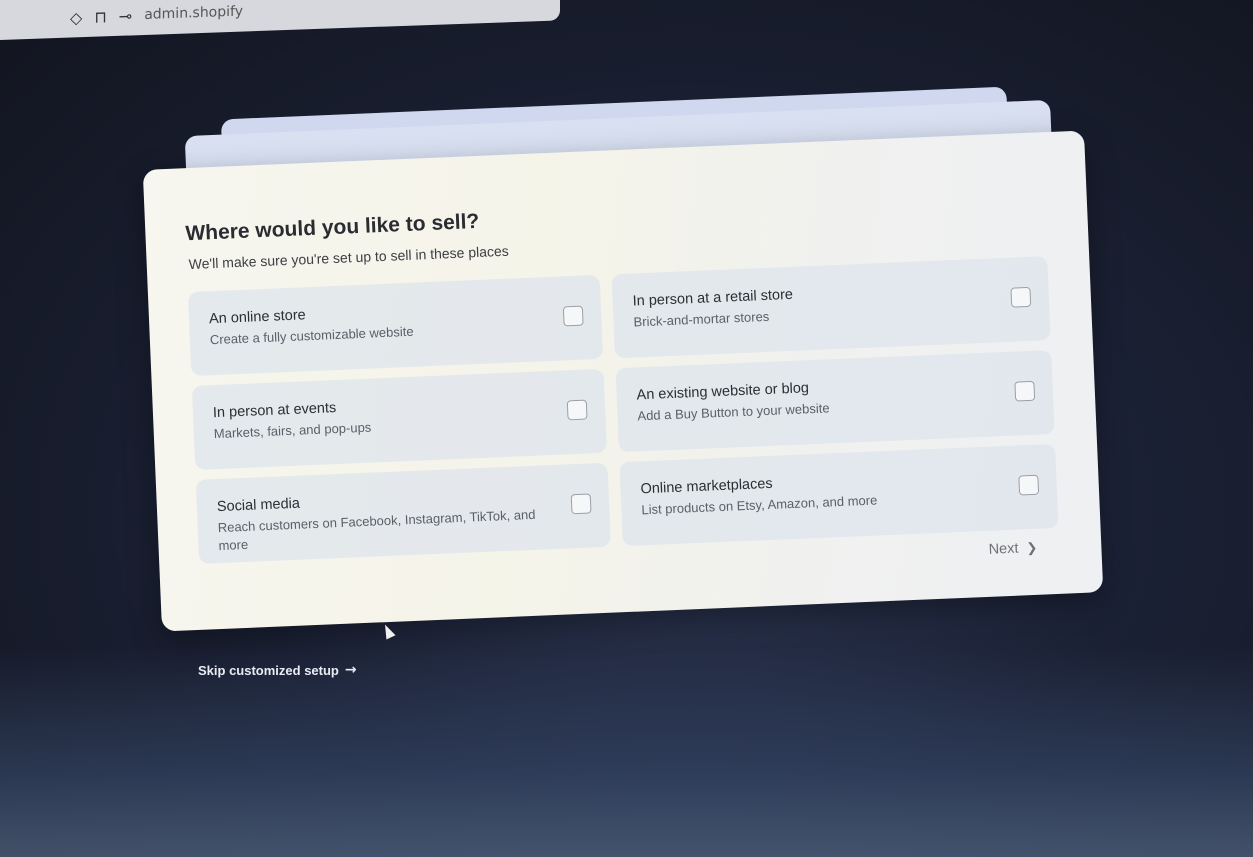 The image size is (1253, 857). Describe the element at coordinates (268, 670) in the screenshot. I see `skip-label: Skip customized setup` at that location.